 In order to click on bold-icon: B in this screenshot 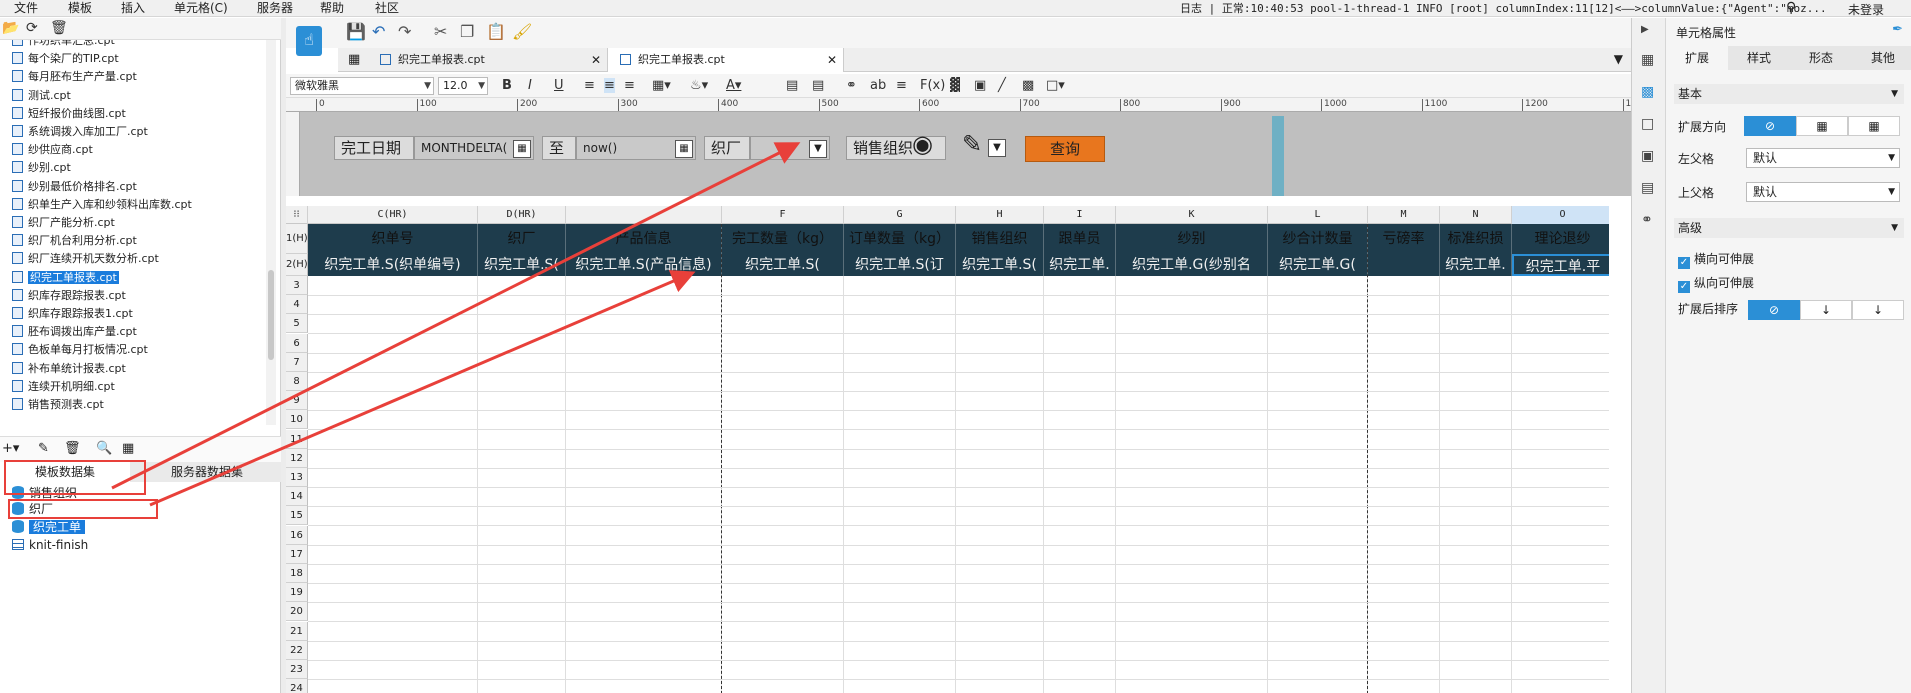, I will do `click(507, 85)`.